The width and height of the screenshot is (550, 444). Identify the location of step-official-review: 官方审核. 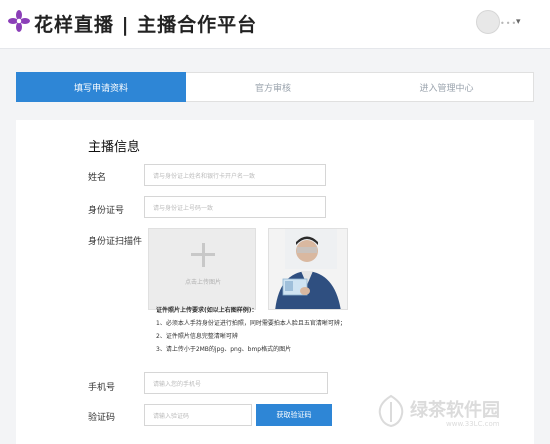
(273, 87).